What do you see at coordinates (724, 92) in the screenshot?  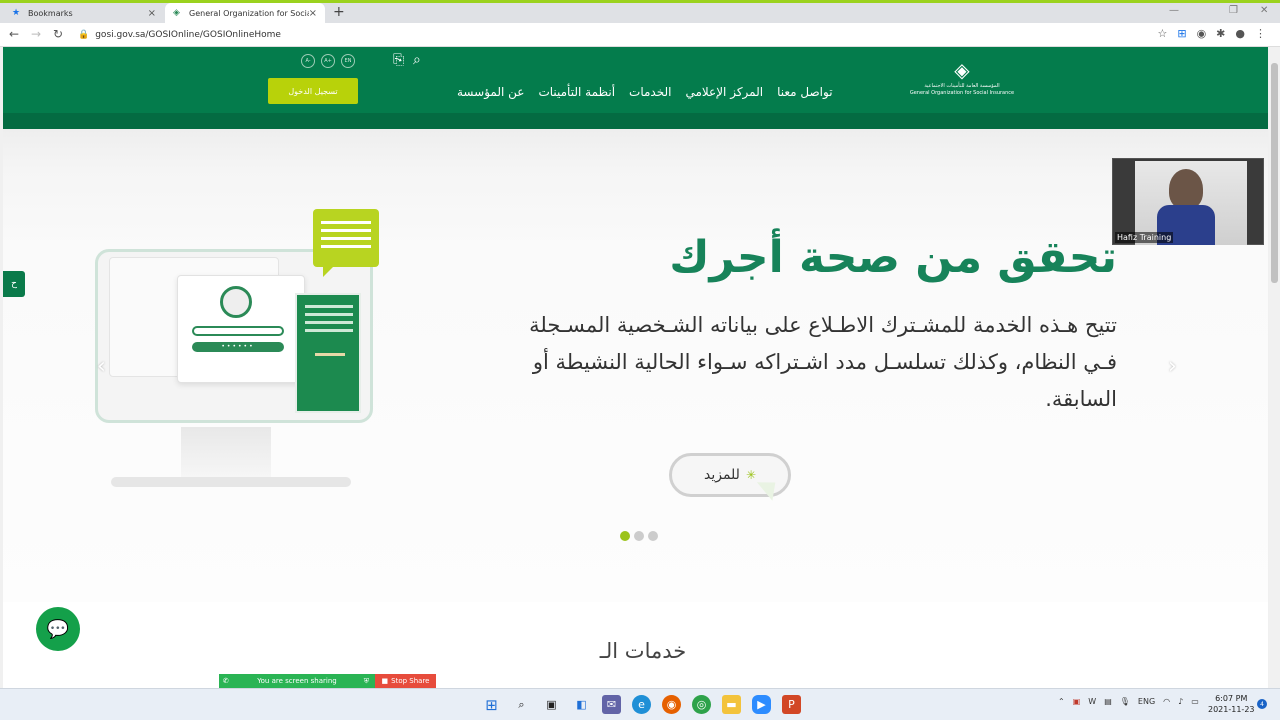 I see `nav-item-media: المركز الإعلامي` at bounding box center [724, 92].